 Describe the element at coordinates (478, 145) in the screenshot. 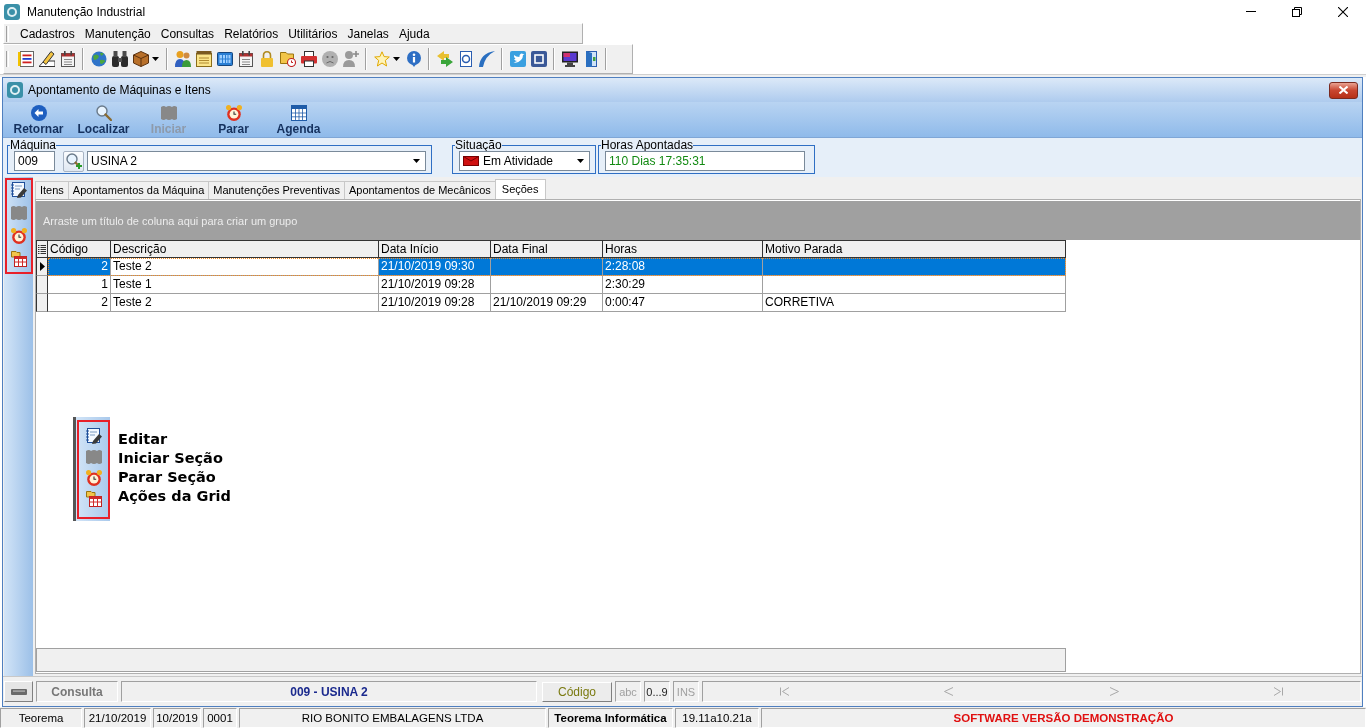

I see `group-label: Situação` at that location.